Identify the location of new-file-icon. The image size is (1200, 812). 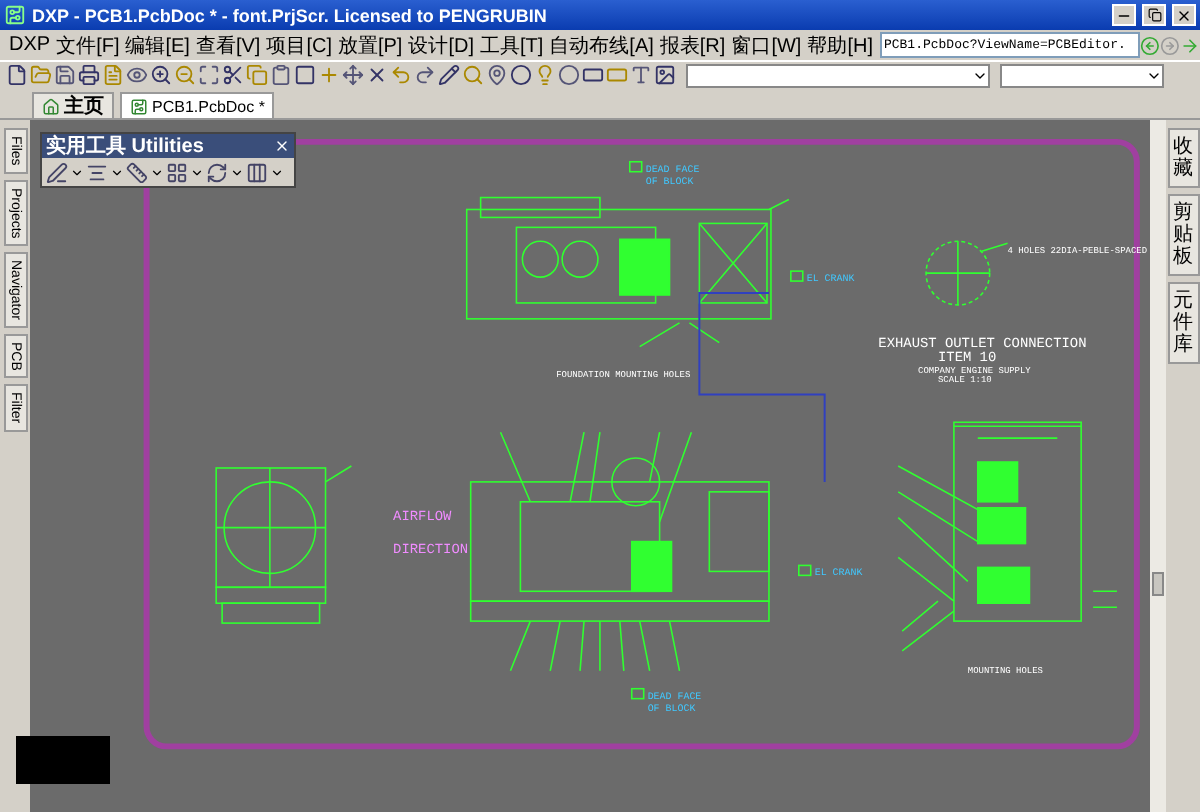
(17, 75).